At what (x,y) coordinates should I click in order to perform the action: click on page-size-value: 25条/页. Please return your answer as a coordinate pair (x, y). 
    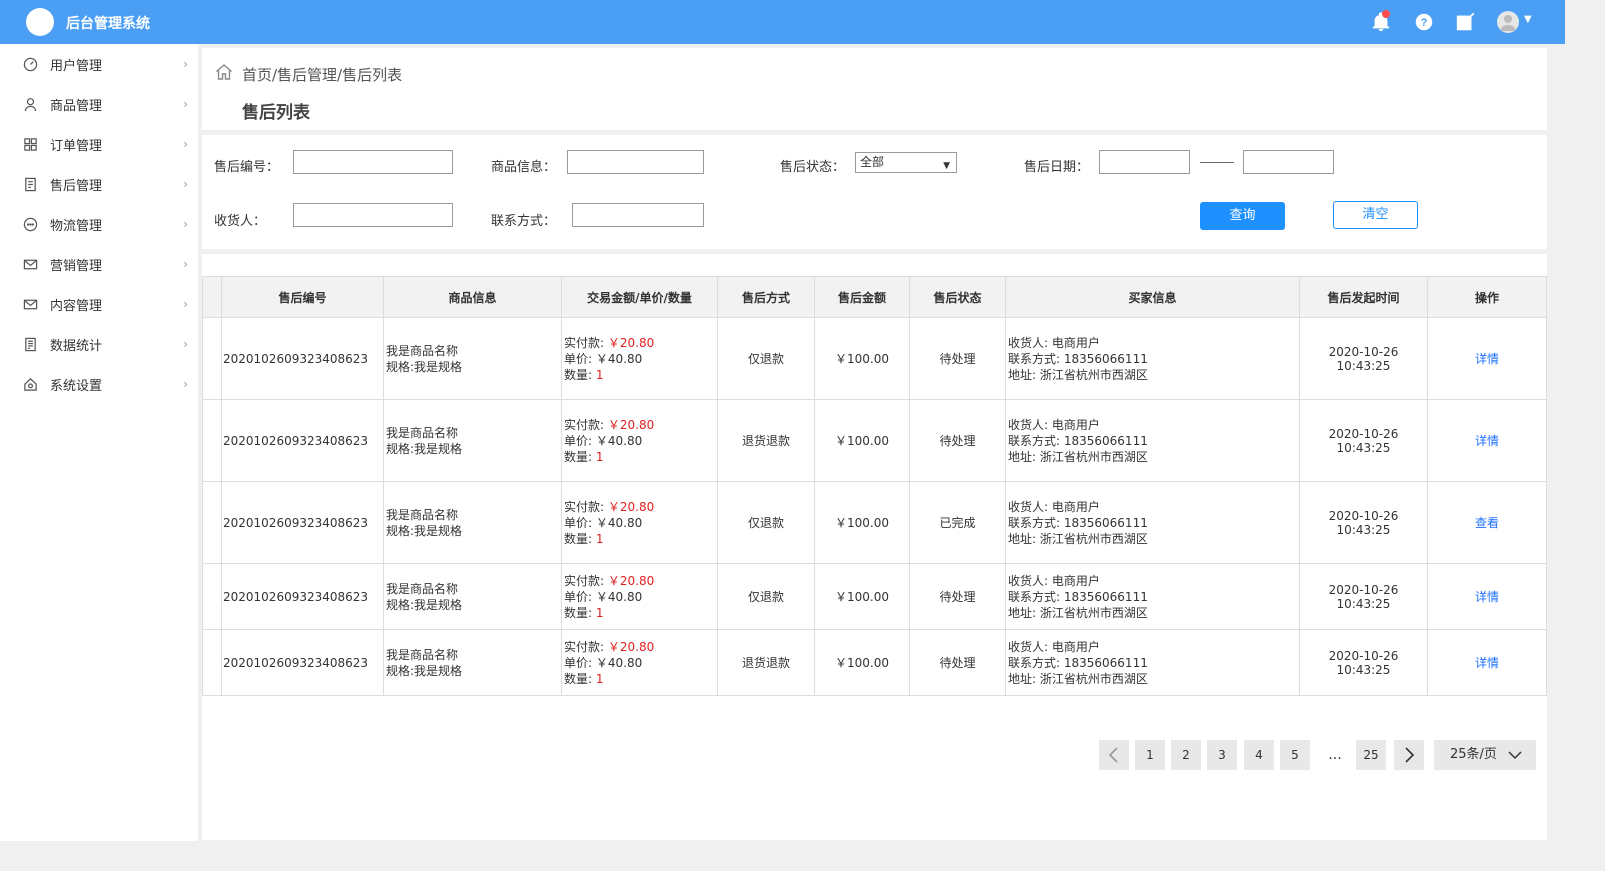
    Looking at the image, I should click on (1473, 754).